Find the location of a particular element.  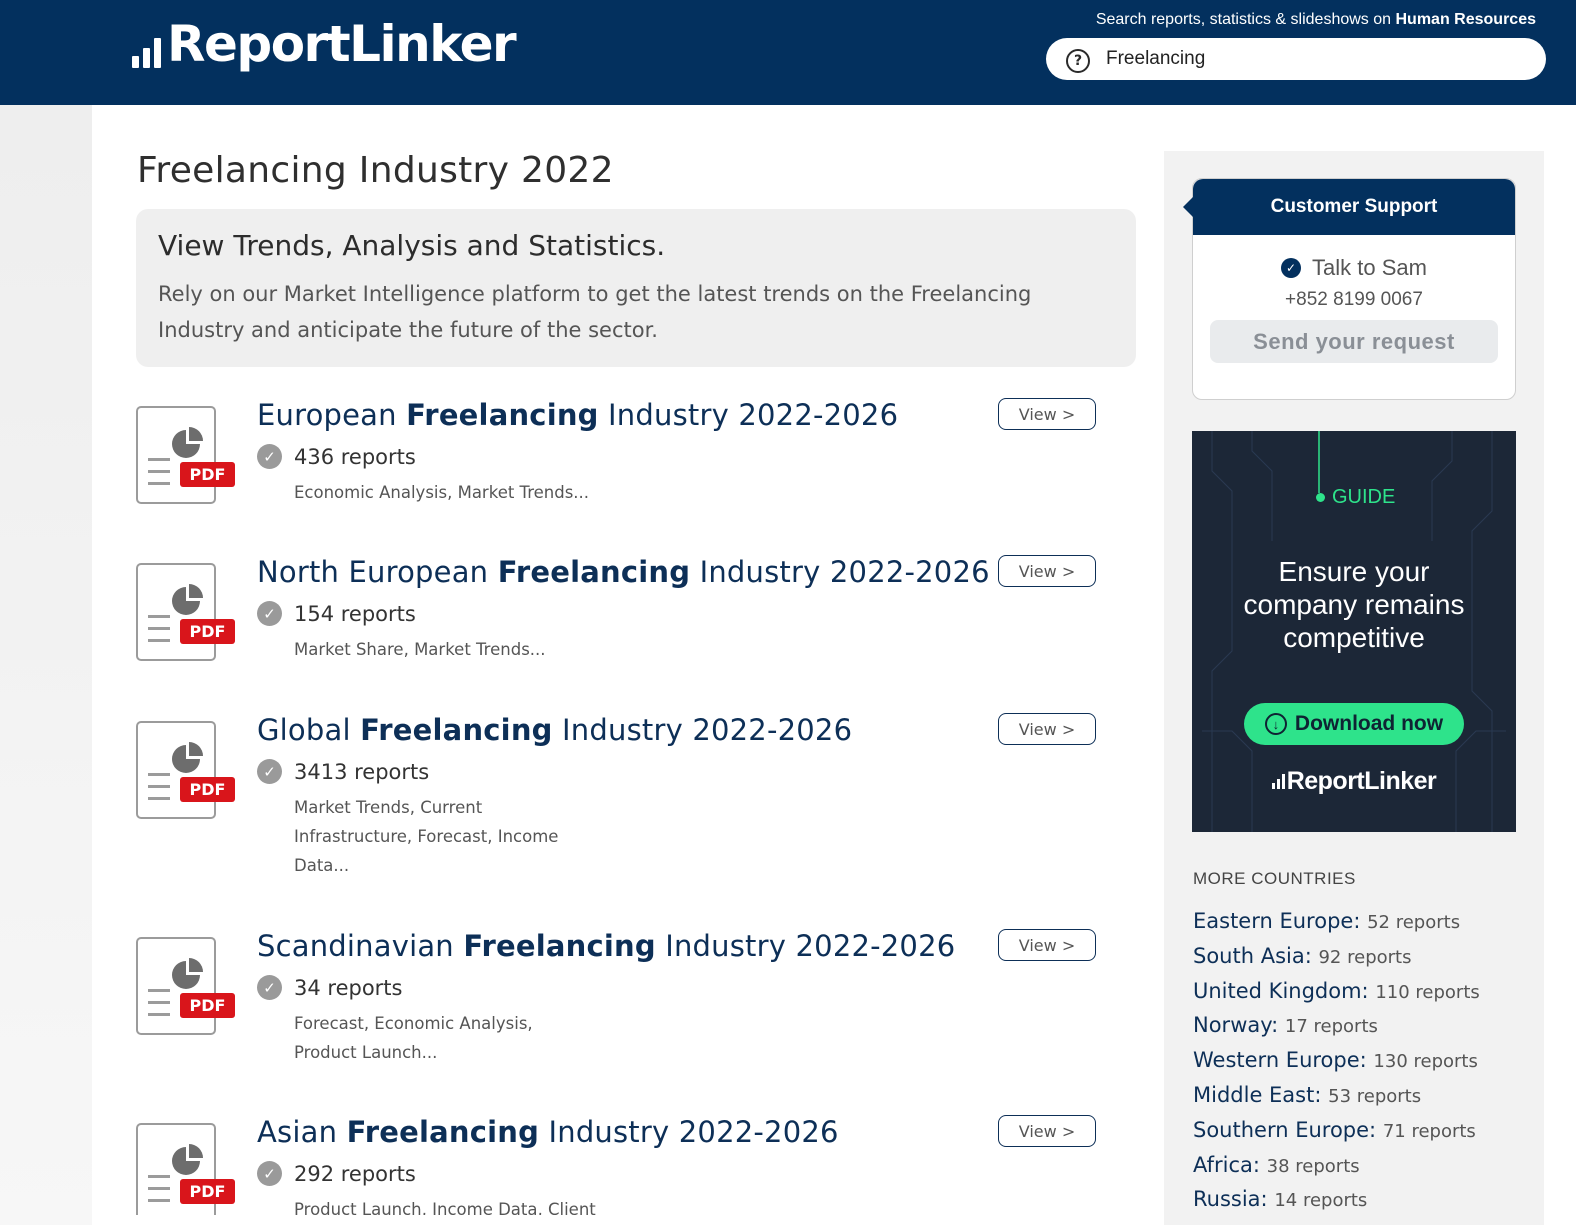

guide-tag-text: GUIDE is located at coordinates (1364, 497).